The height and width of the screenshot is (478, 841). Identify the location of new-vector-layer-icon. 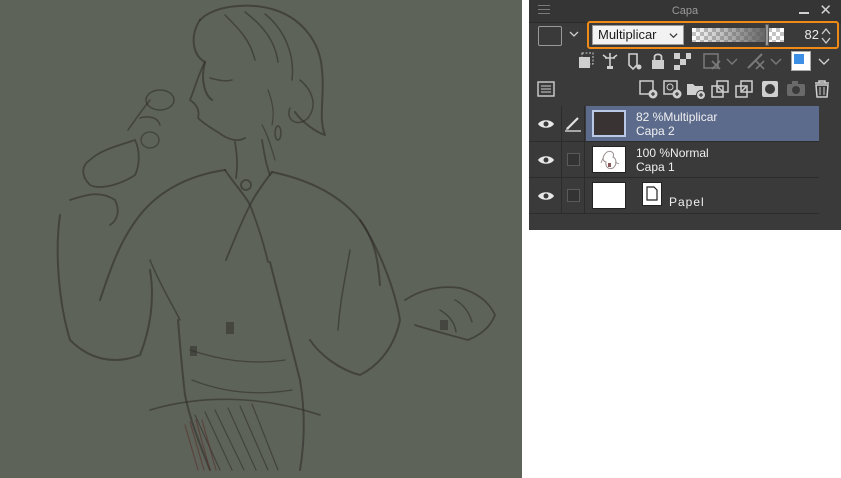
(672, 89).